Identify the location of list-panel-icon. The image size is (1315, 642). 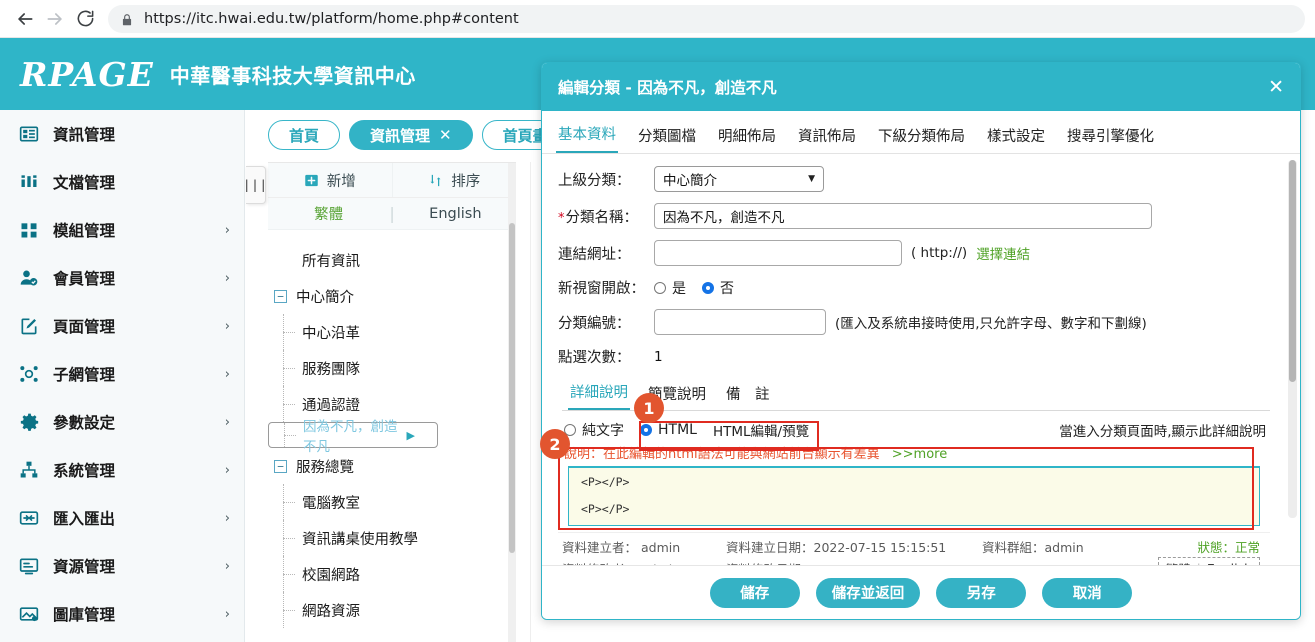
(29, 134).